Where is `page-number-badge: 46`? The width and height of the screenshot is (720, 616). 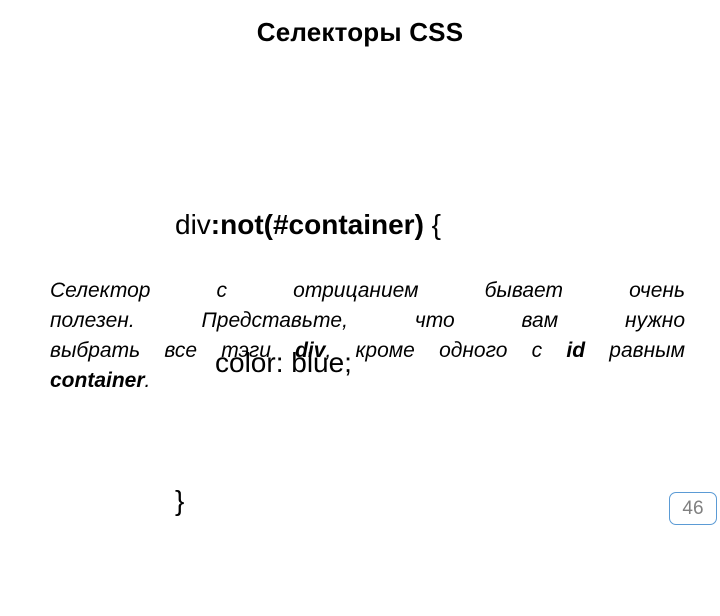 page-number-badge: 46 is located at coordinates (693, 508).